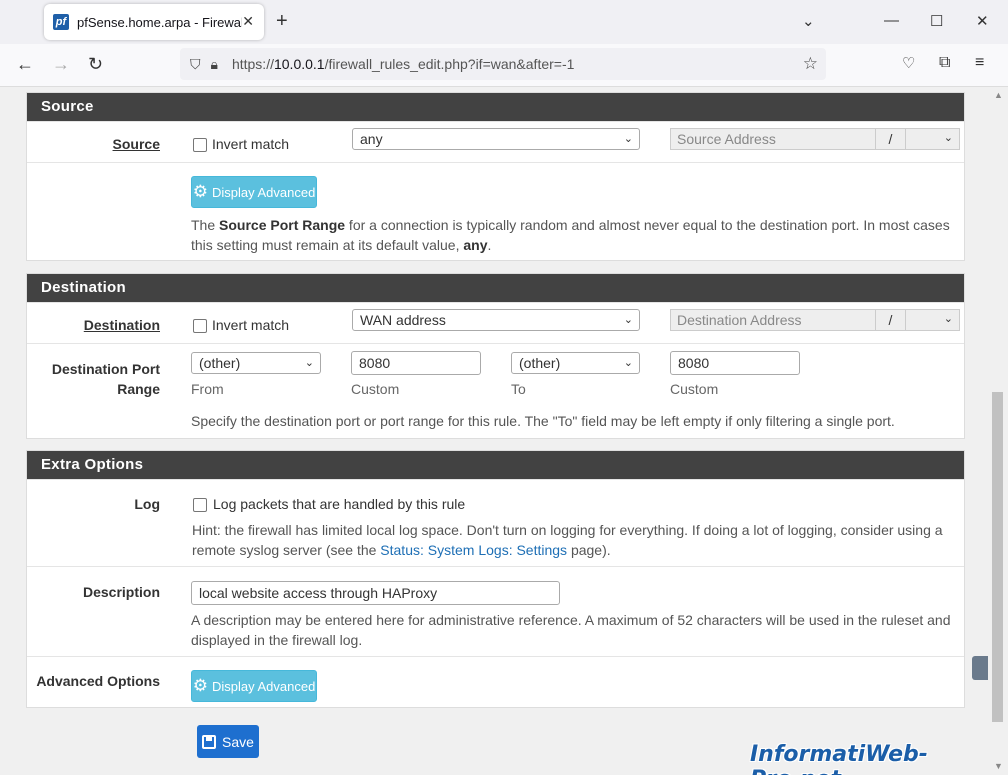 The width and height of the screenshot is (1008, 775). What do you see at coordinates (473, 550) in the screenshot?
I see `system-logs-settings-link: Status: System Logs: Settings` at bounding box center [473, 550].